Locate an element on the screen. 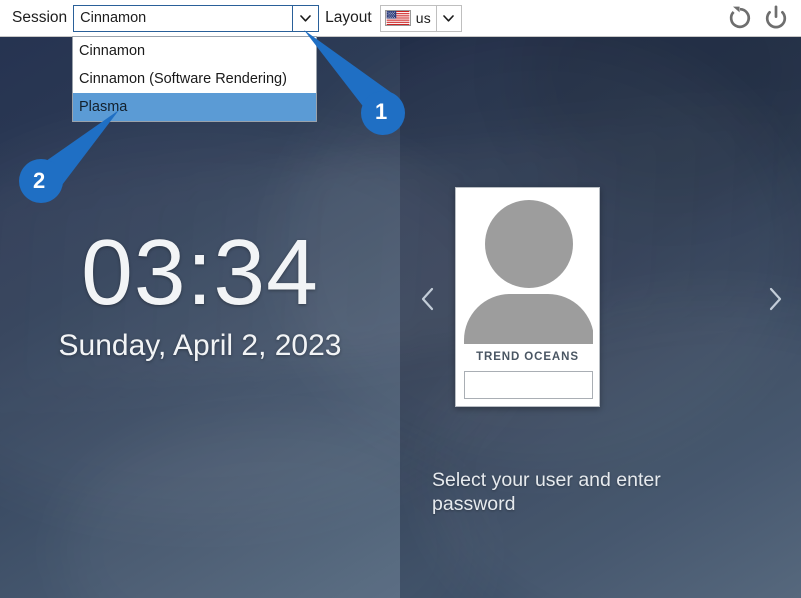 This screenshot has height=598, width=801. top-toolbar: Session Cinnamon Layout us is located at coordinates (400, 18).